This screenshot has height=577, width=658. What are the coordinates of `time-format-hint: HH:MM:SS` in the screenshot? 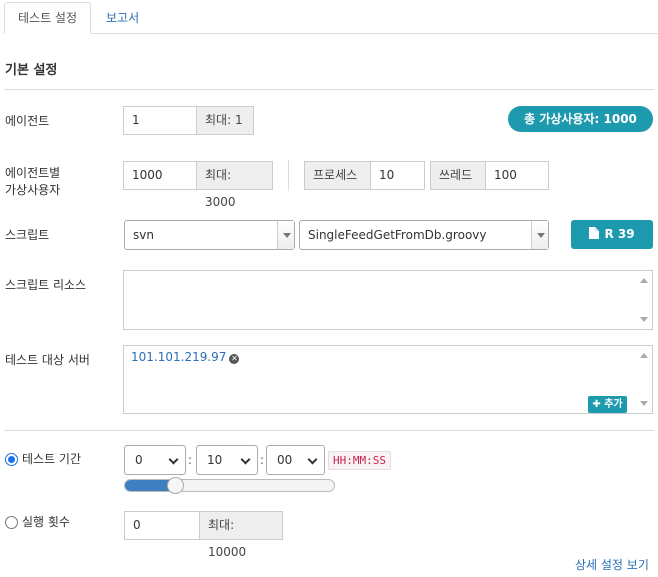 It's located at (359, 460).